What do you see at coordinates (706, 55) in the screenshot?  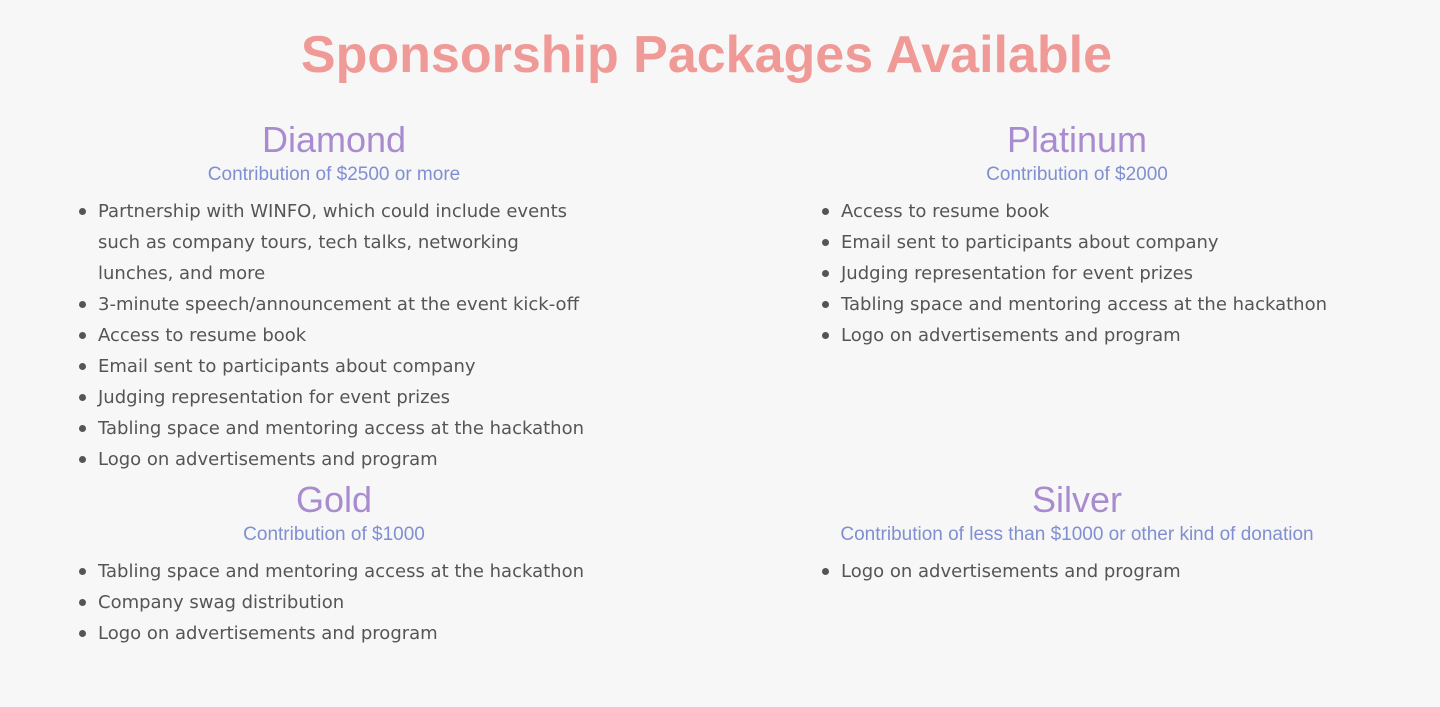 I see `page-title: Sponsorship Packages Available` at bounding box center [706, 55].